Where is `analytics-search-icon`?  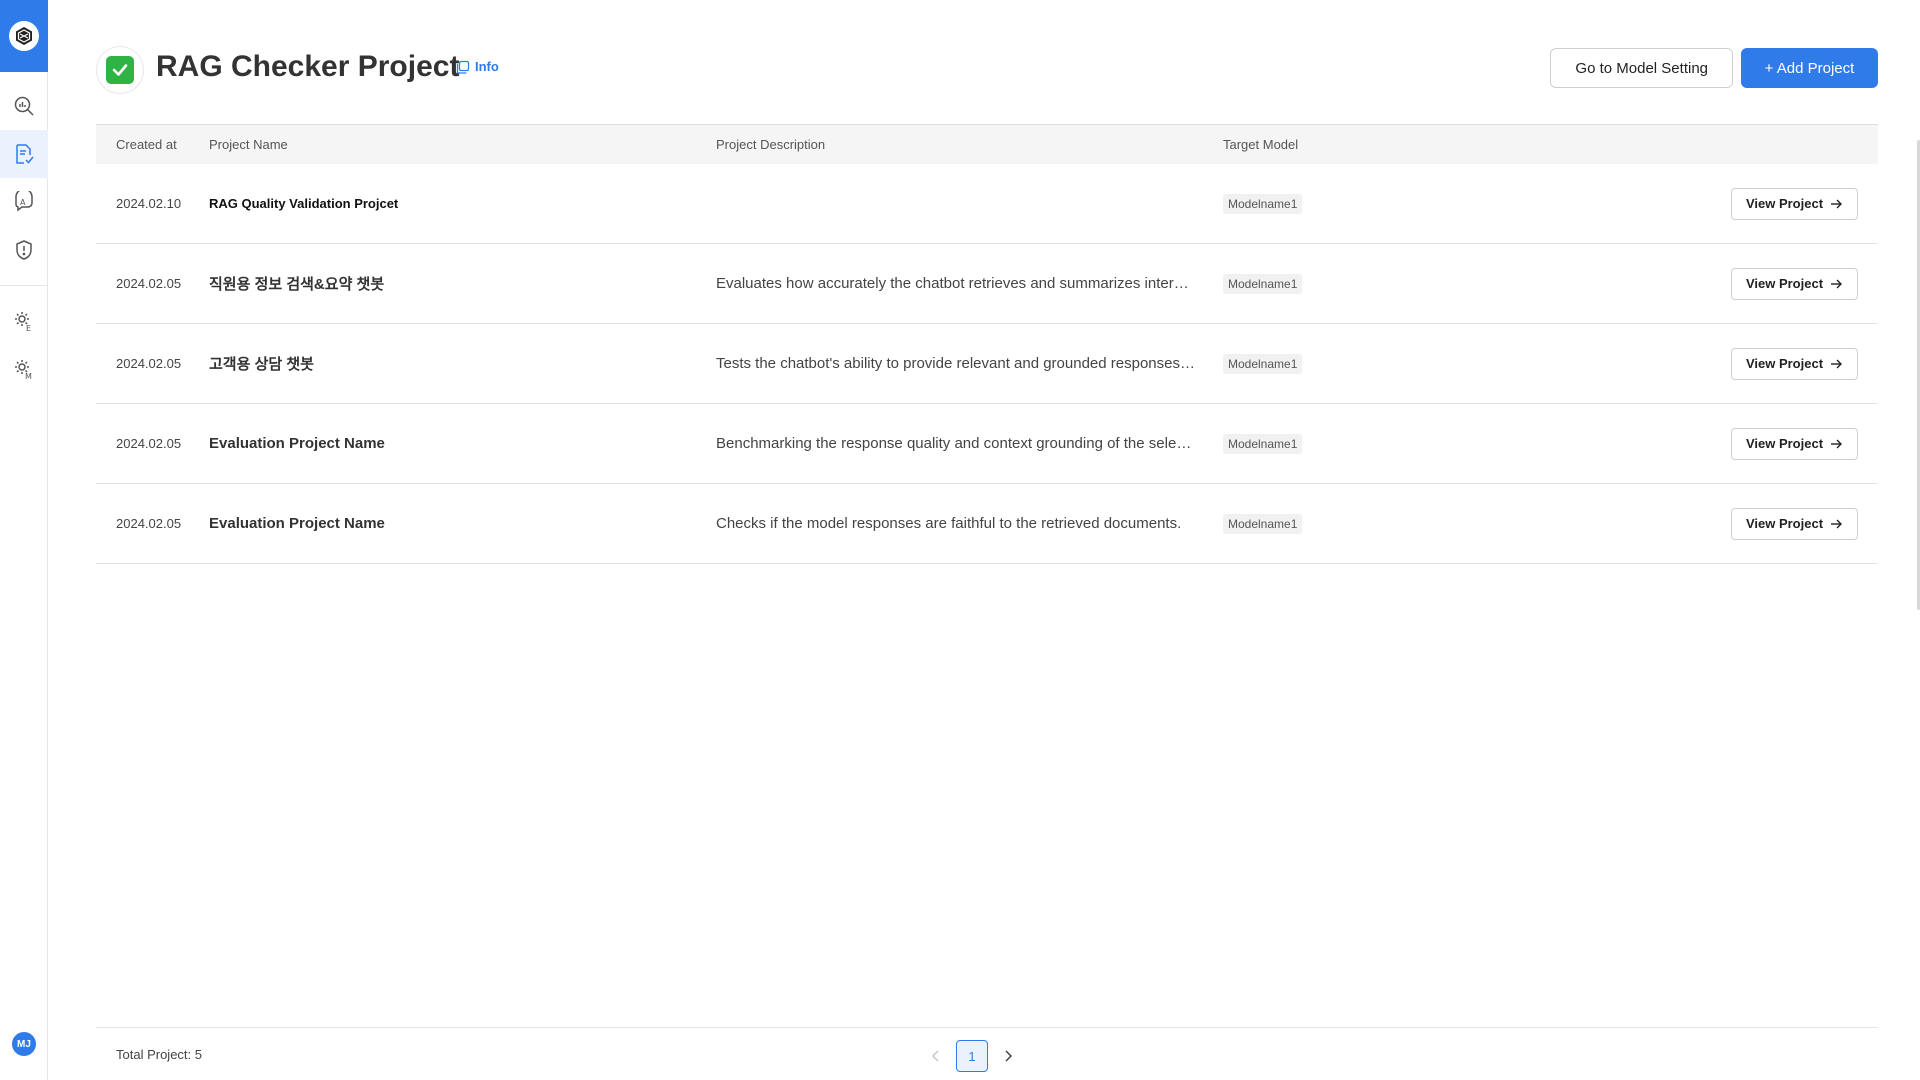
analytics-search-icon is located at coordinates (24, 106).